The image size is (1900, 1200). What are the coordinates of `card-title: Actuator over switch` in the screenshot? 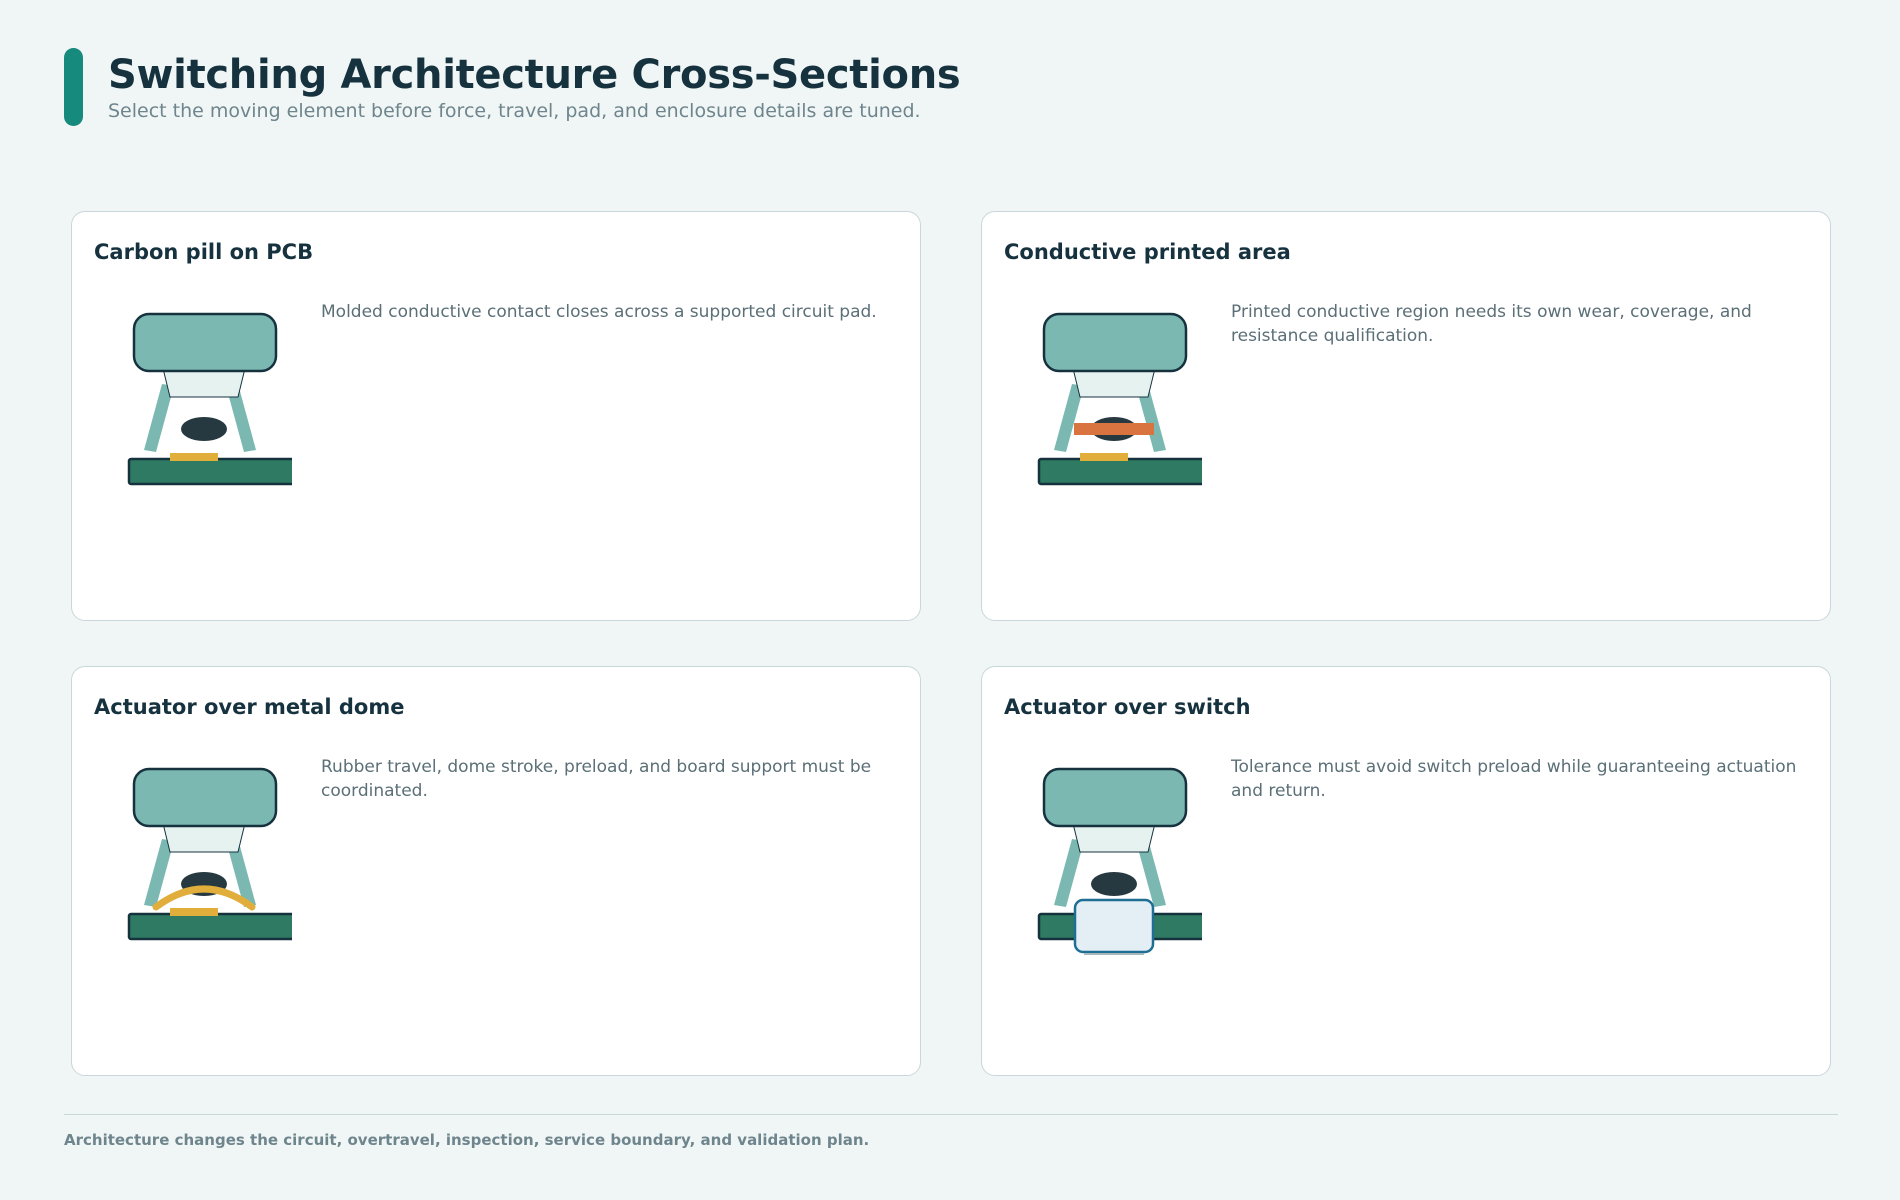 It's located at (1127, 707).